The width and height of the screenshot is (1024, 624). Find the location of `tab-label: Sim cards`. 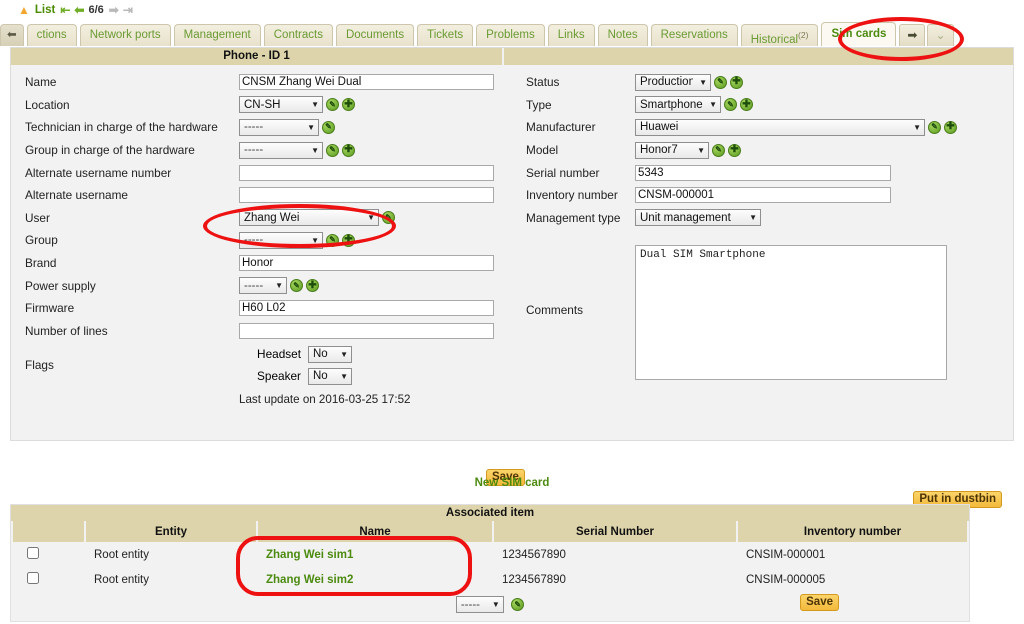

tab-label: Sim cards is located at coordinates (859, 34).